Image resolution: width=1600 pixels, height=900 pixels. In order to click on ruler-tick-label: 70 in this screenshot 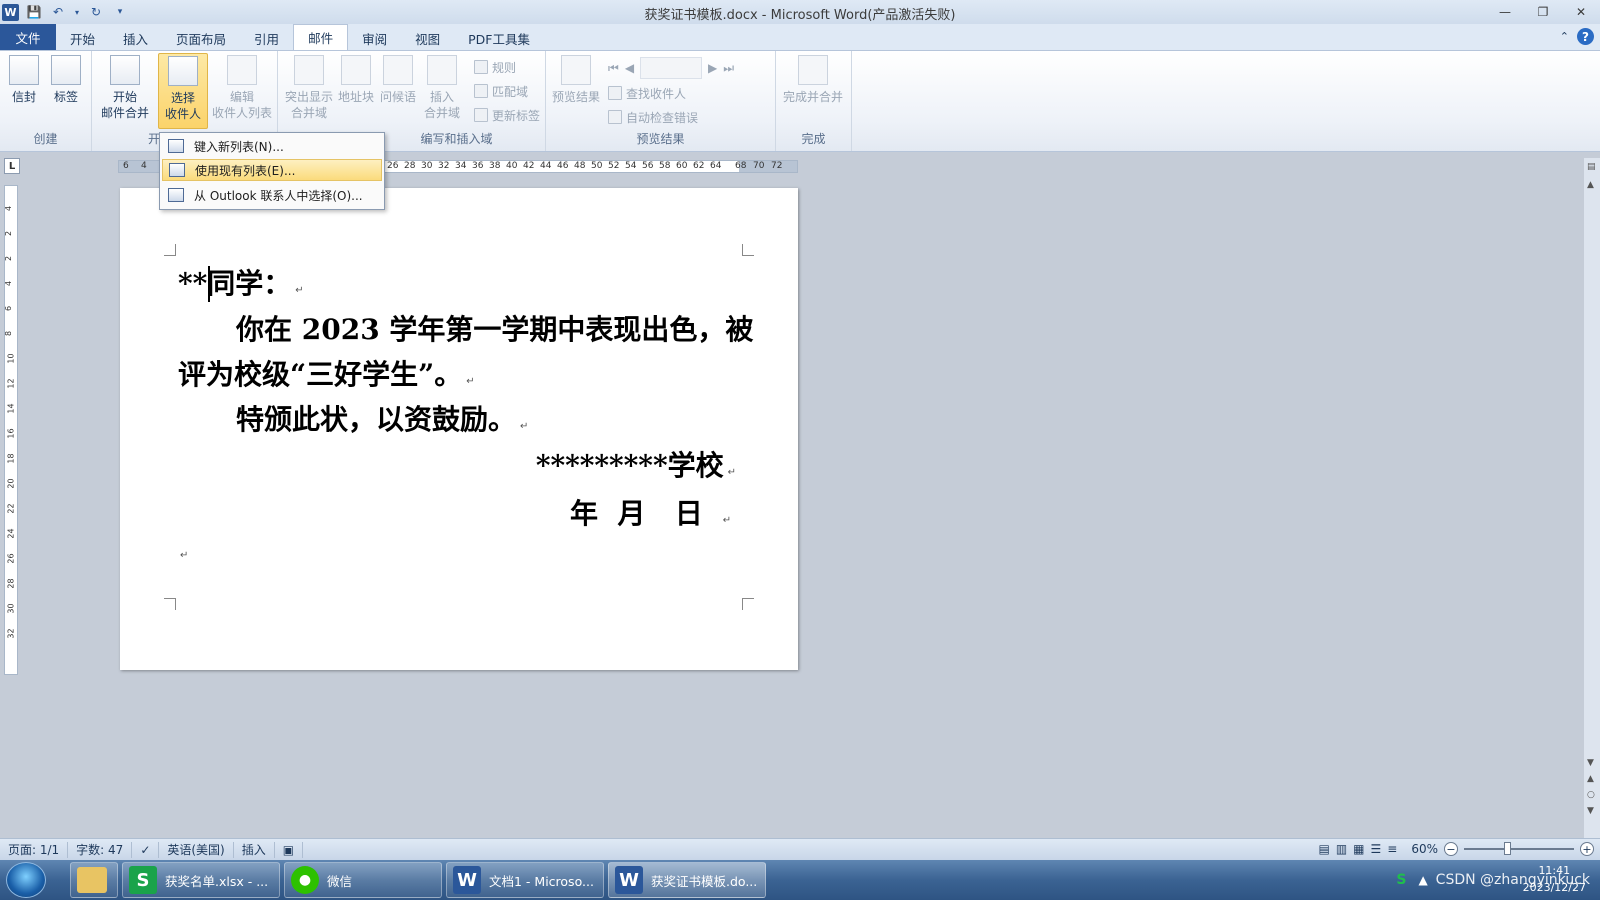, I will do `click(759, 166)`.